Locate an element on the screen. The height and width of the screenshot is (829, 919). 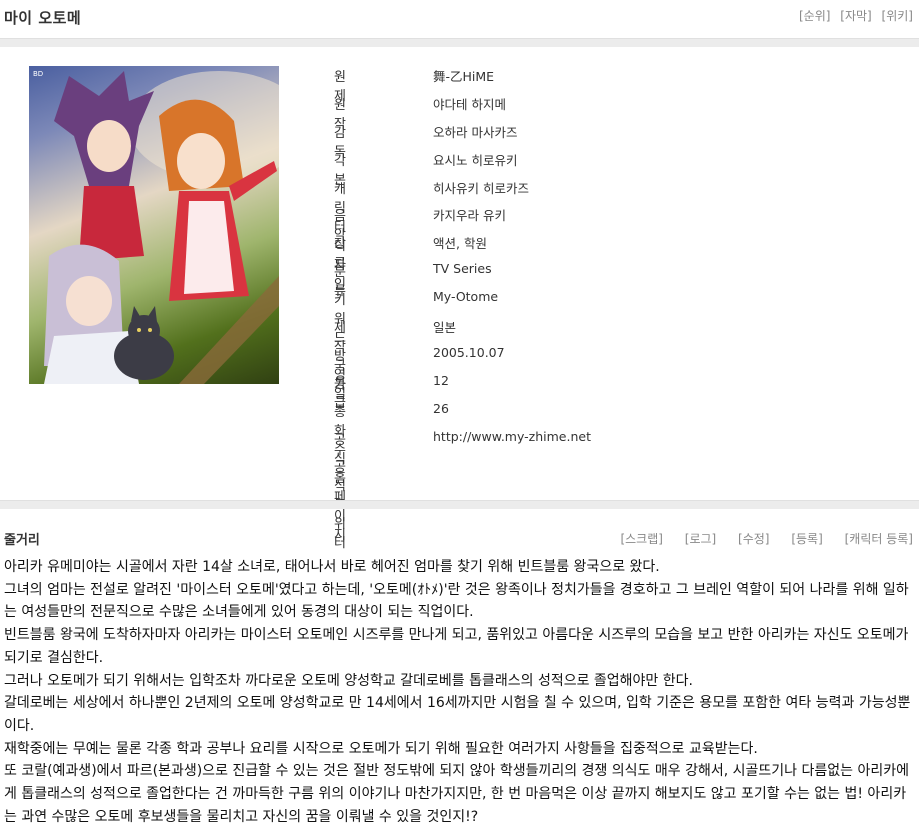
subtitle-link: [자막] is located at coordinates (855, 16).